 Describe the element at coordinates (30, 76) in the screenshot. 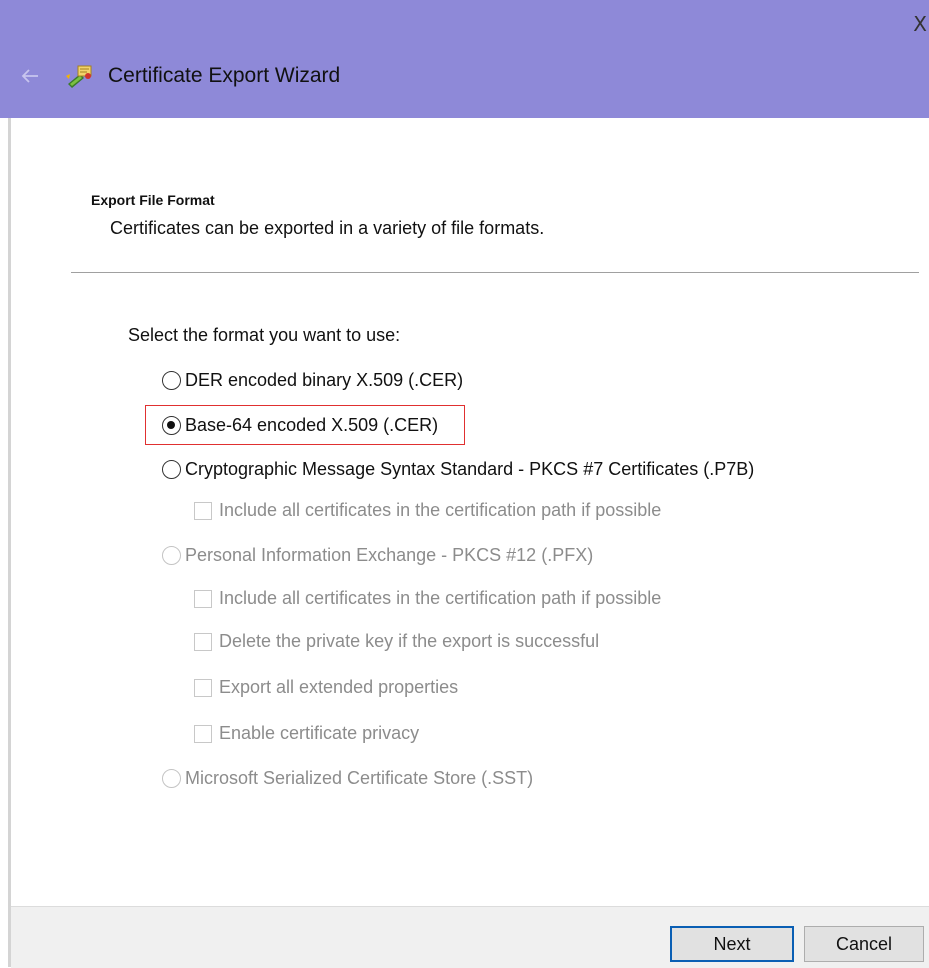

I see `back-arrow-icon` at that location.